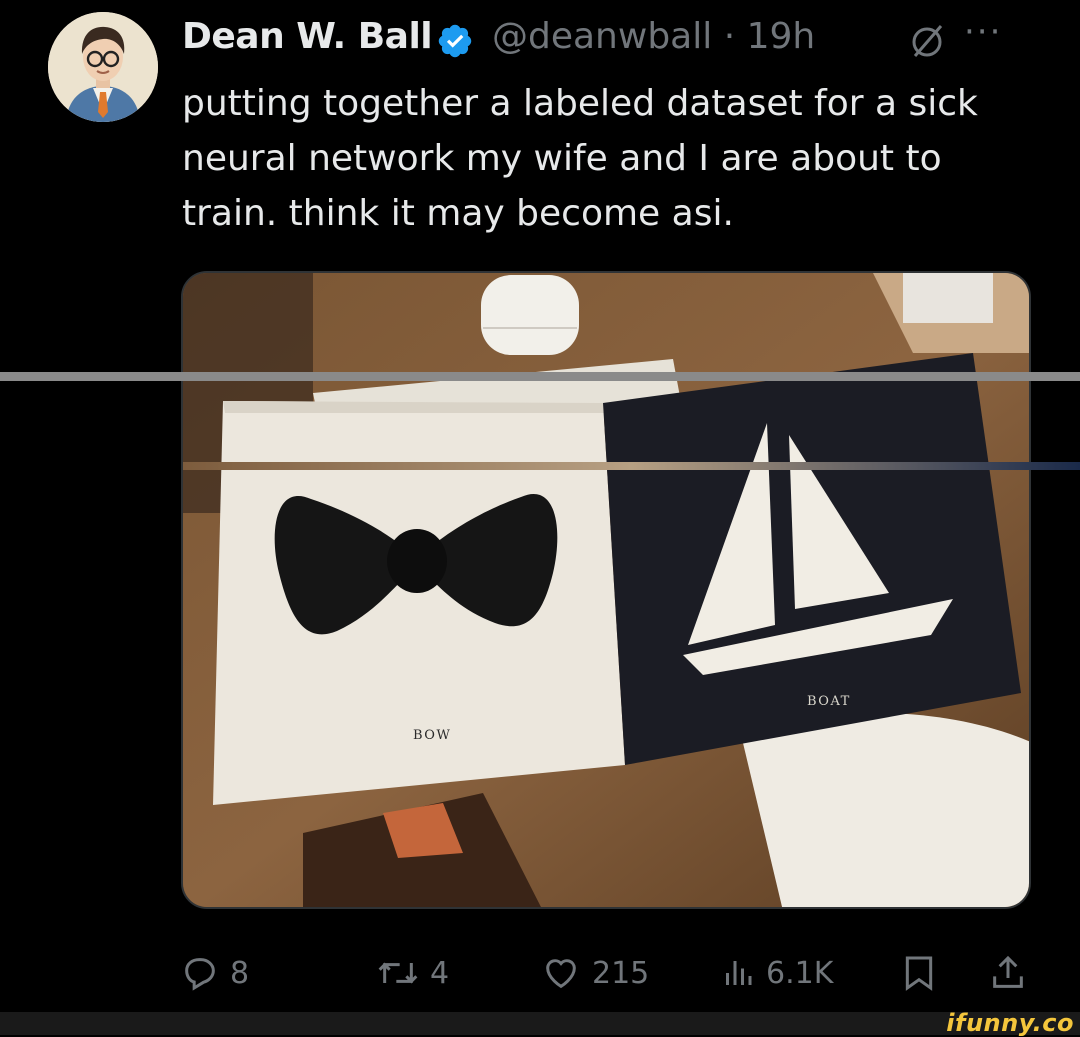 The width and height of the screenshot is (1080, 1037). What do you see at coordinates (307, 36) in the screenshot?
I see `author-name: Dean W. Ball` at bounding box center [307, 36].